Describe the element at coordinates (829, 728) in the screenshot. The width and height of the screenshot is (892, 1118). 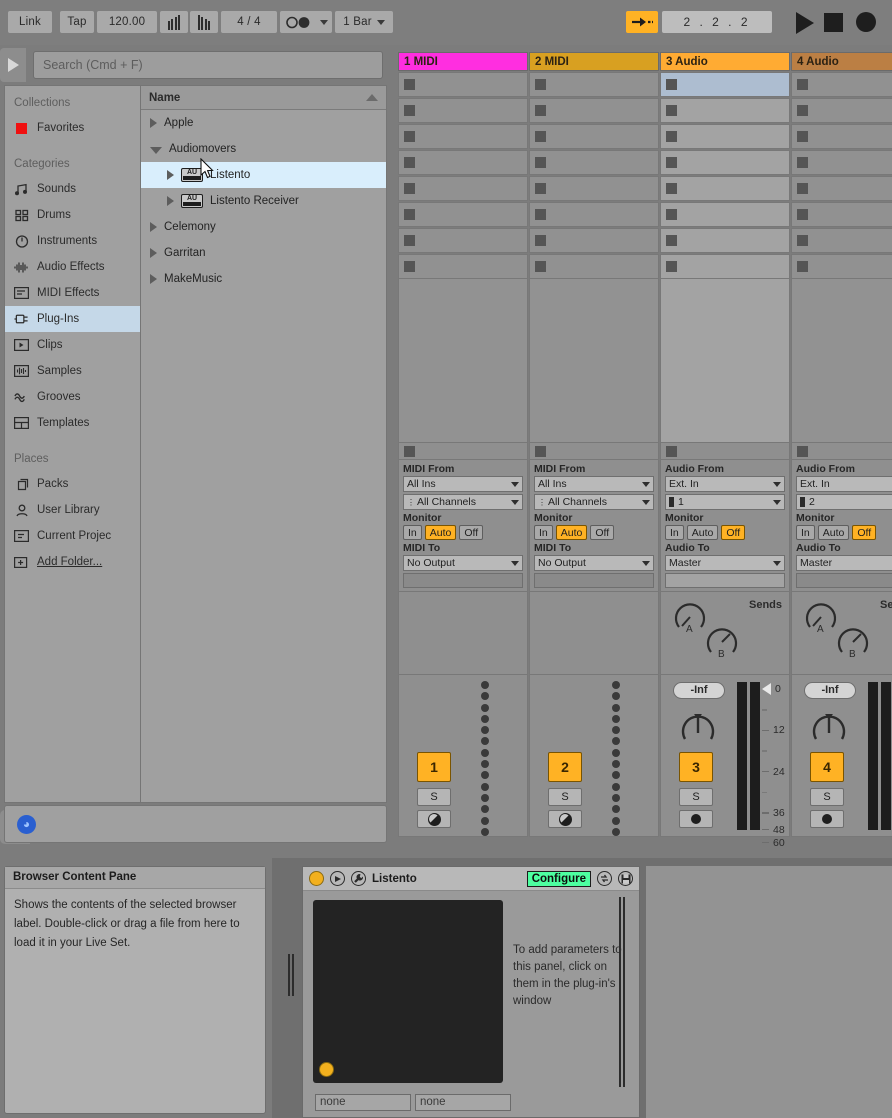
I see `pan-knob` at that location.